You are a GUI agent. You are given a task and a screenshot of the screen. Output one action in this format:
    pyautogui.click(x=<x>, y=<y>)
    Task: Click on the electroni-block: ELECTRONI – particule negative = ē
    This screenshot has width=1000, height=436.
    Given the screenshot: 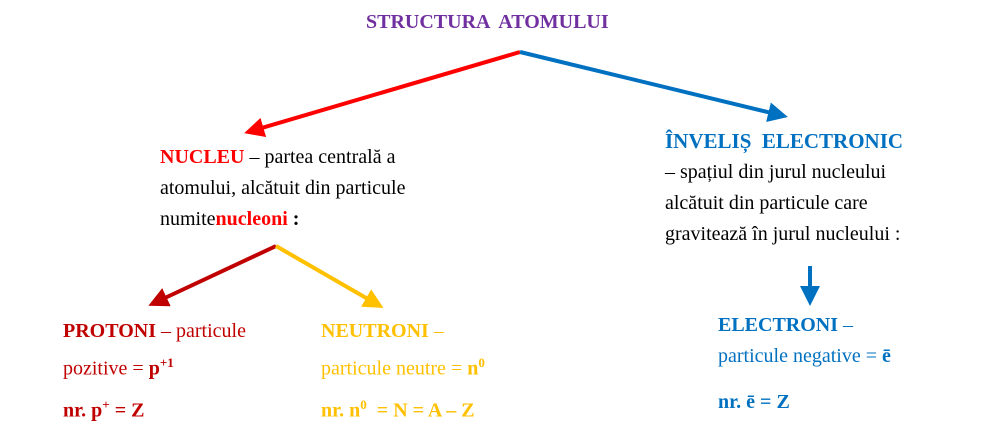 What is the action you would take?
    pyautogui.click(x=804, y=341)
    